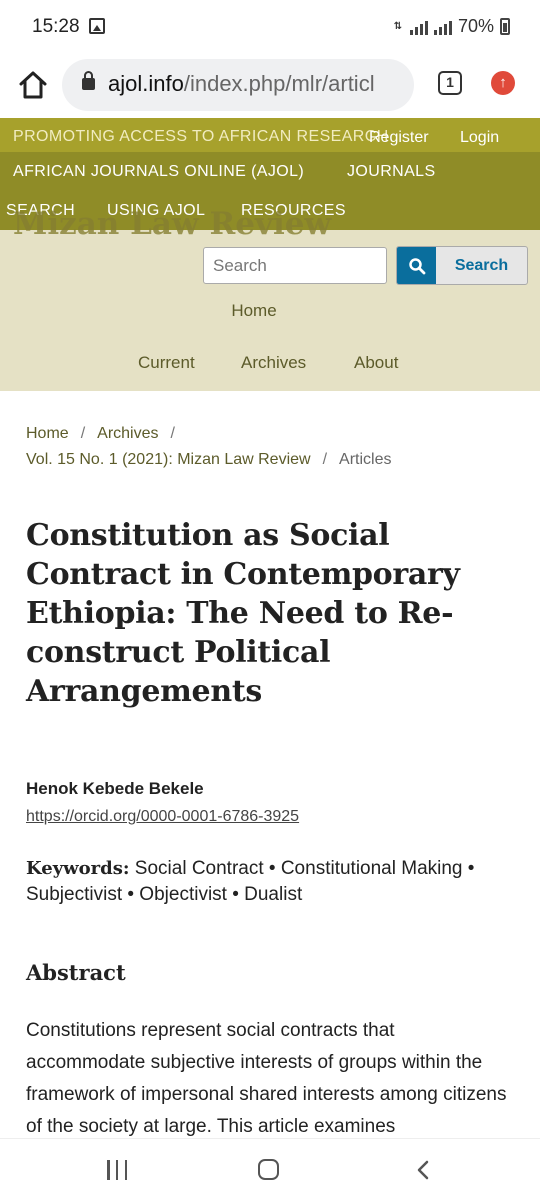 This screenshot has width=540, height=1200. What do you see at coordinates (76, 972) in the screenshot?
I see `abstract-heading: Abstract` at bounding box center [76, 972].